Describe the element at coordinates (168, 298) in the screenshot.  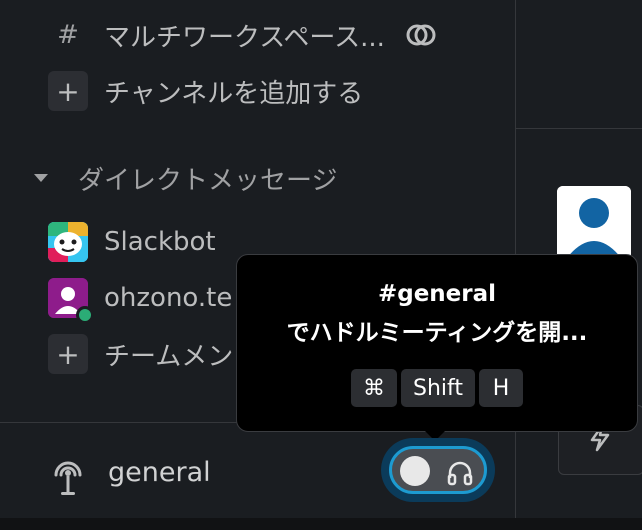
I see `dm-label: ohzono.te` at that location.